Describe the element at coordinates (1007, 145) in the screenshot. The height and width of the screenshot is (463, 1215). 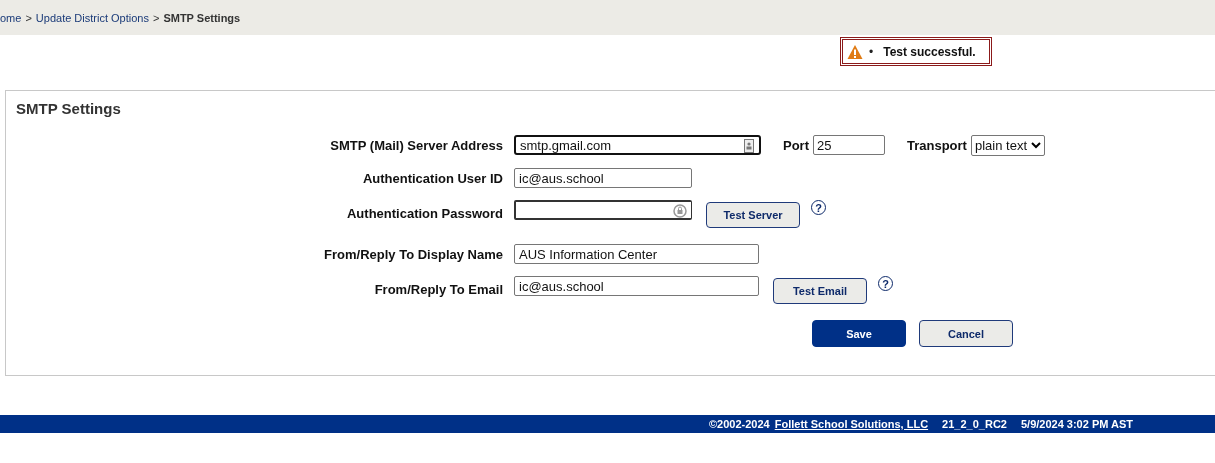
I see `transport-dropdown: plain text` at that location.